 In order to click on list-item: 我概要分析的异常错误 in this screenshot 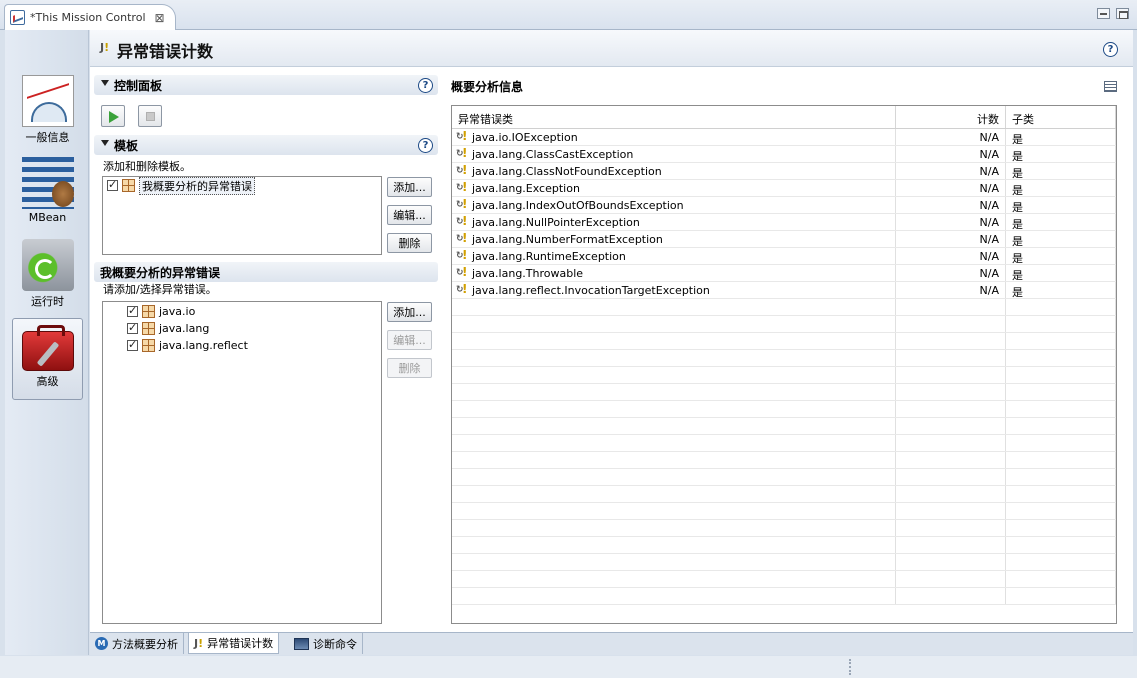, I will do `click(242, 185)`.